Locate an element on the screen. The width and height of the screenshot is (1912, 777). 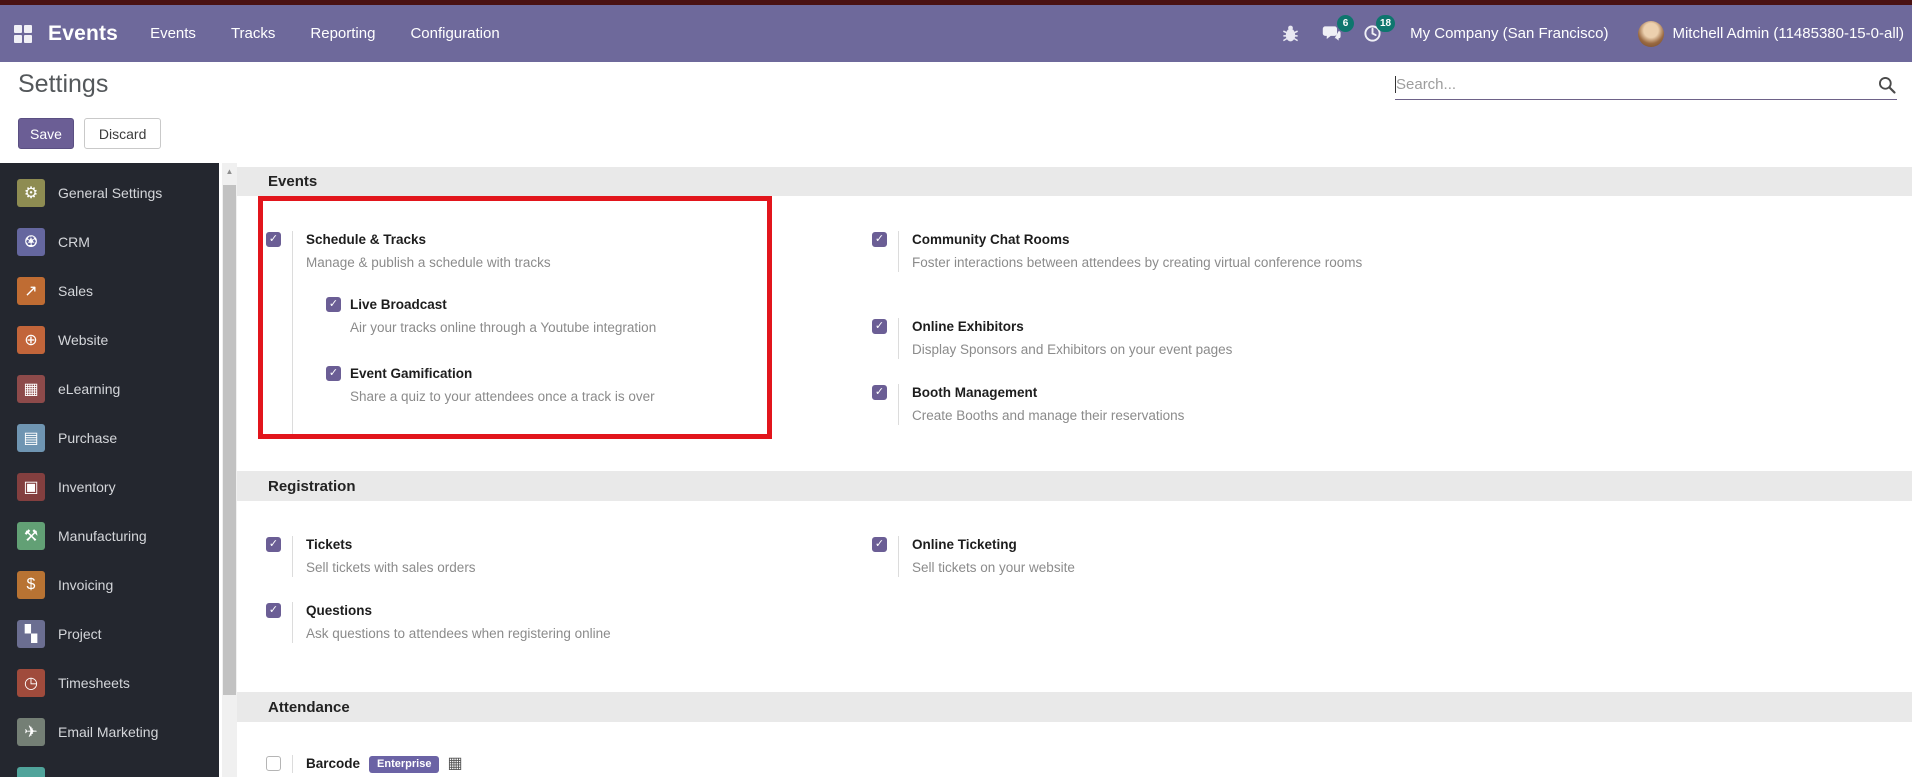
apps-grid-icon is located at coordinates (23, 33).